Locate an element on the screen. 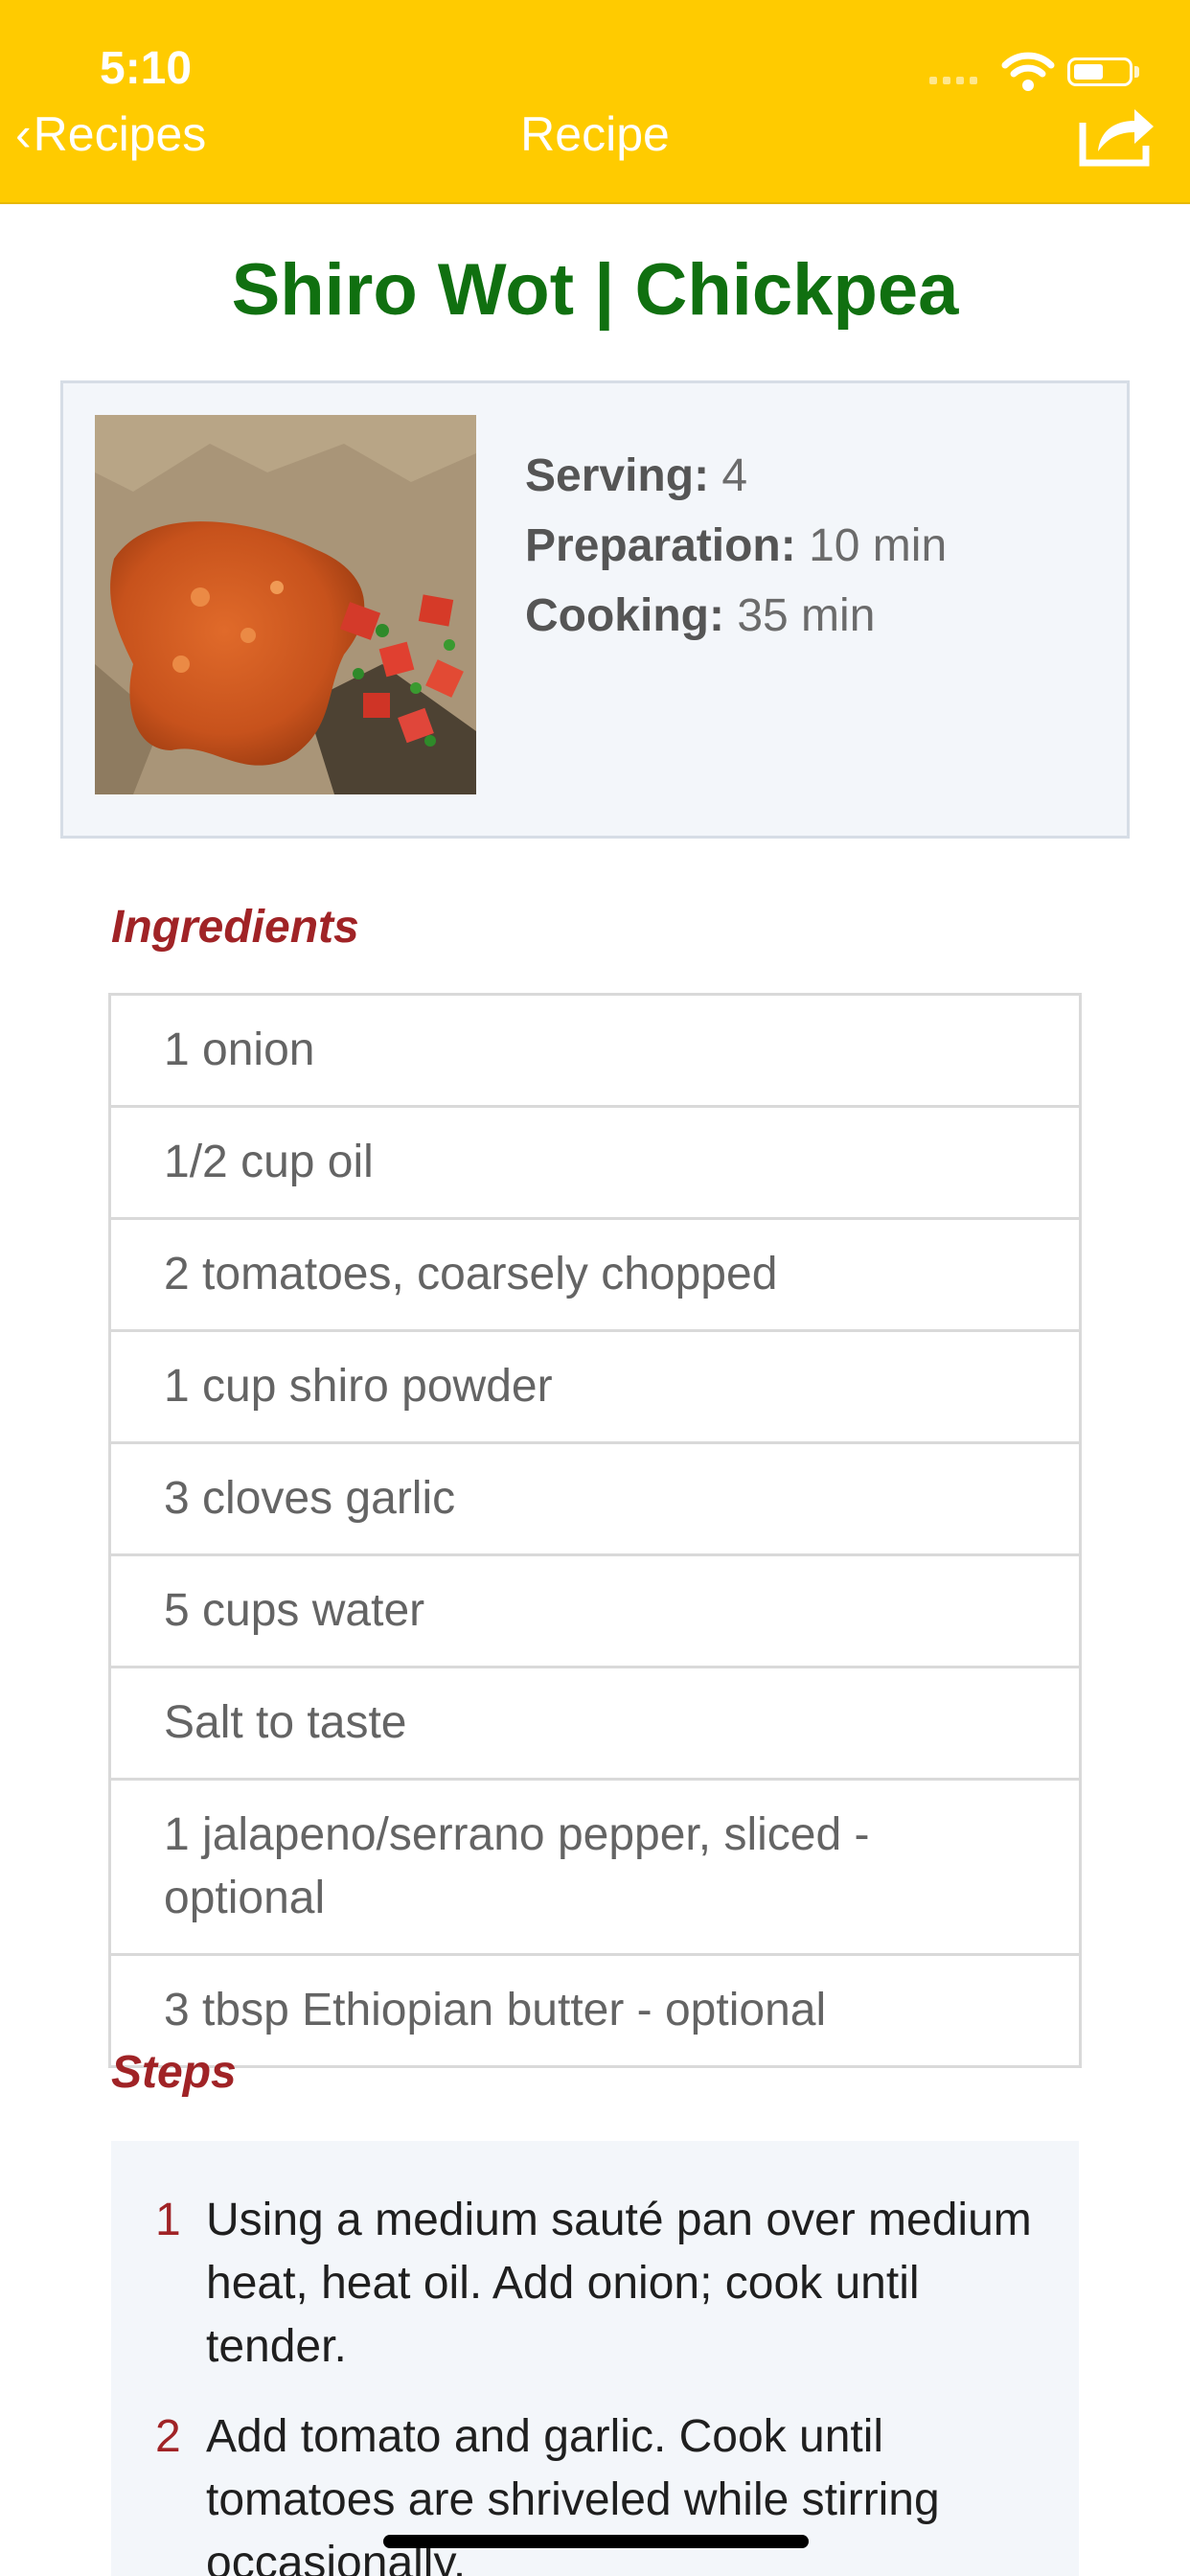  serving-label: Serving: is located at coordinates (618, 475).